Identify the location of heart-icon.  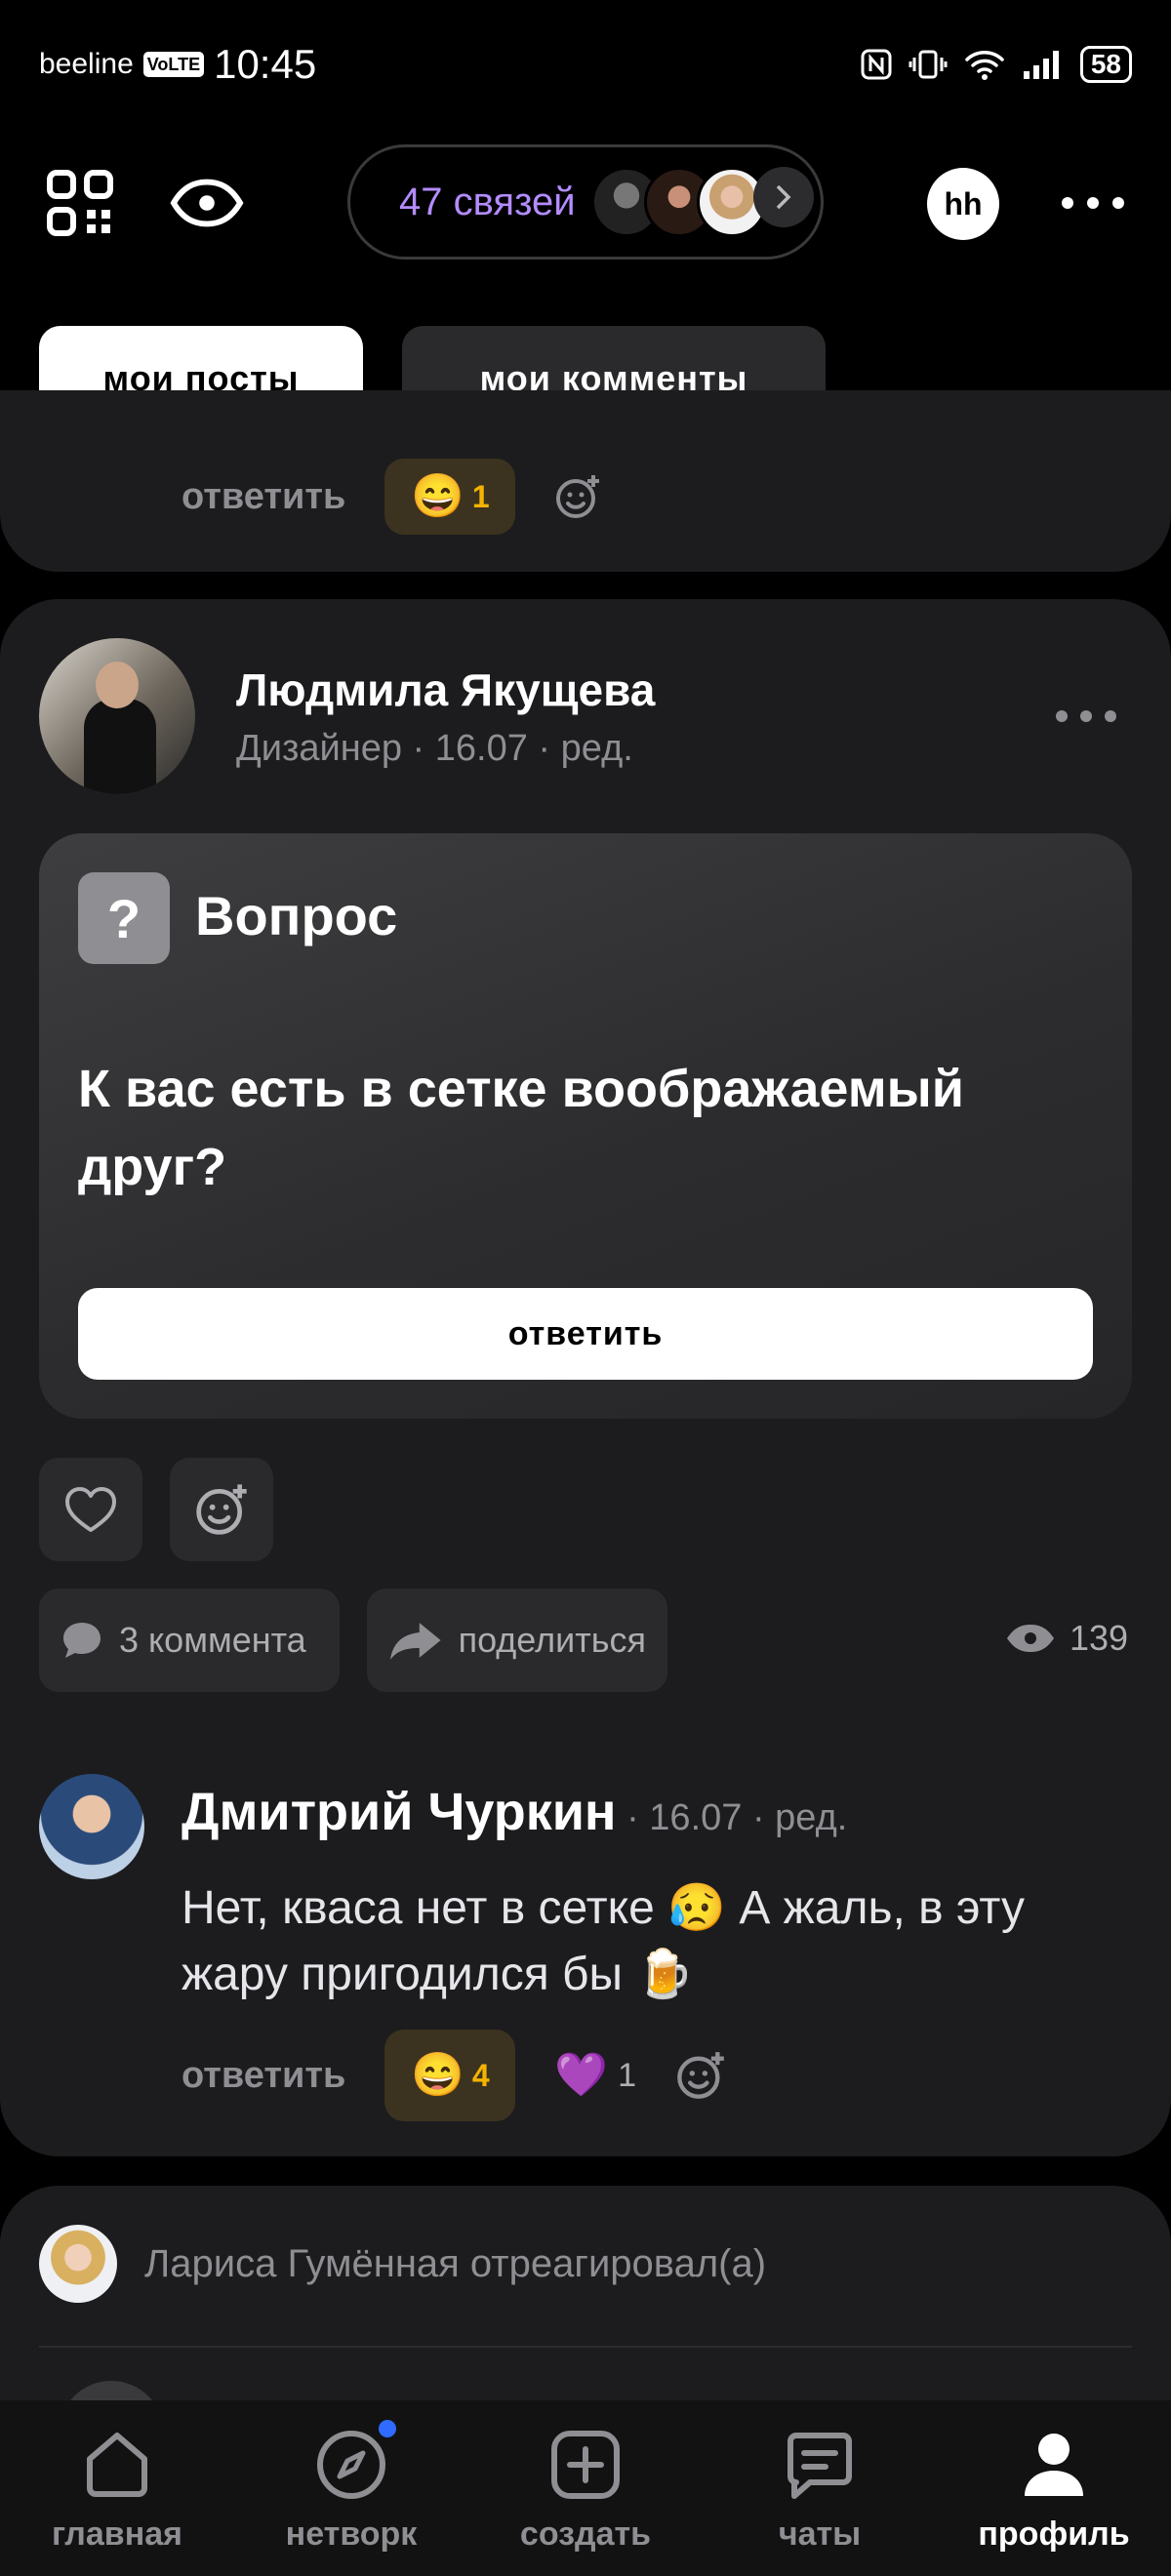
(90, 1509).